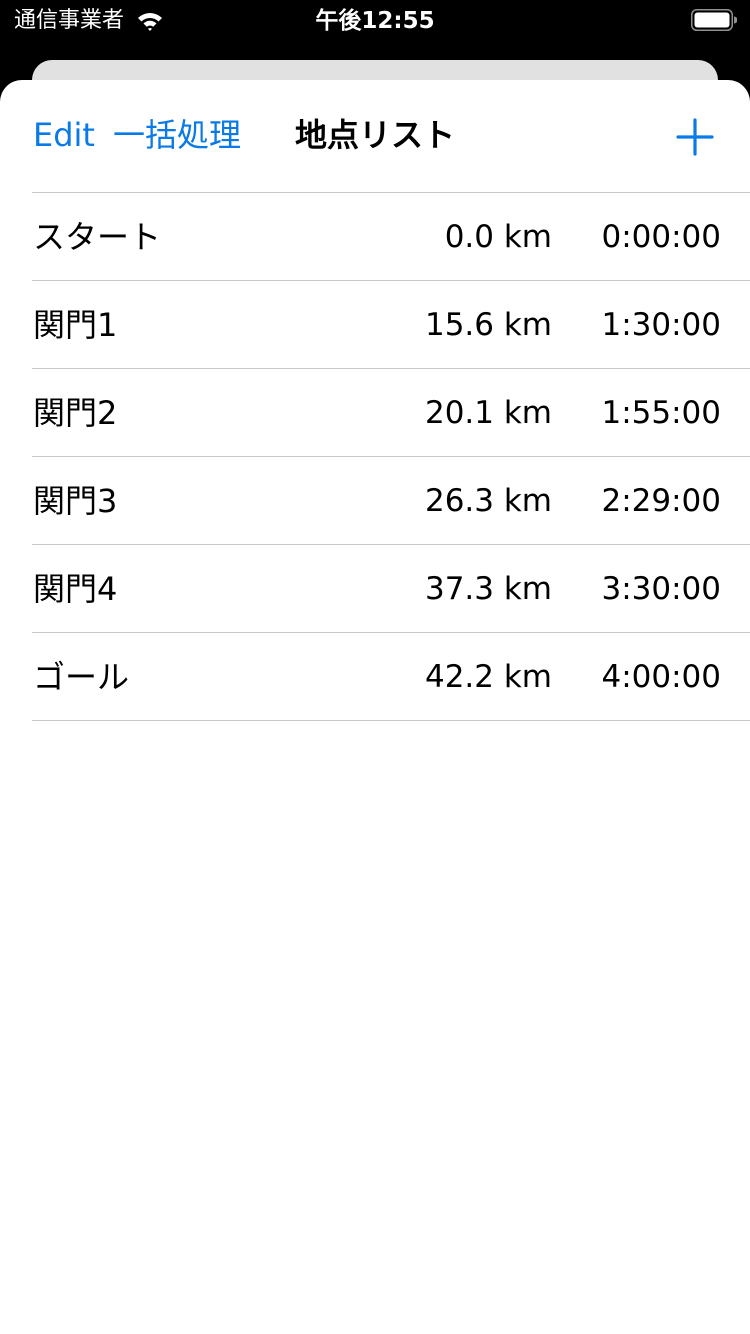 The image size is (750, 1334). I want to click on page-title: 地点リスト, so click(374, 135).